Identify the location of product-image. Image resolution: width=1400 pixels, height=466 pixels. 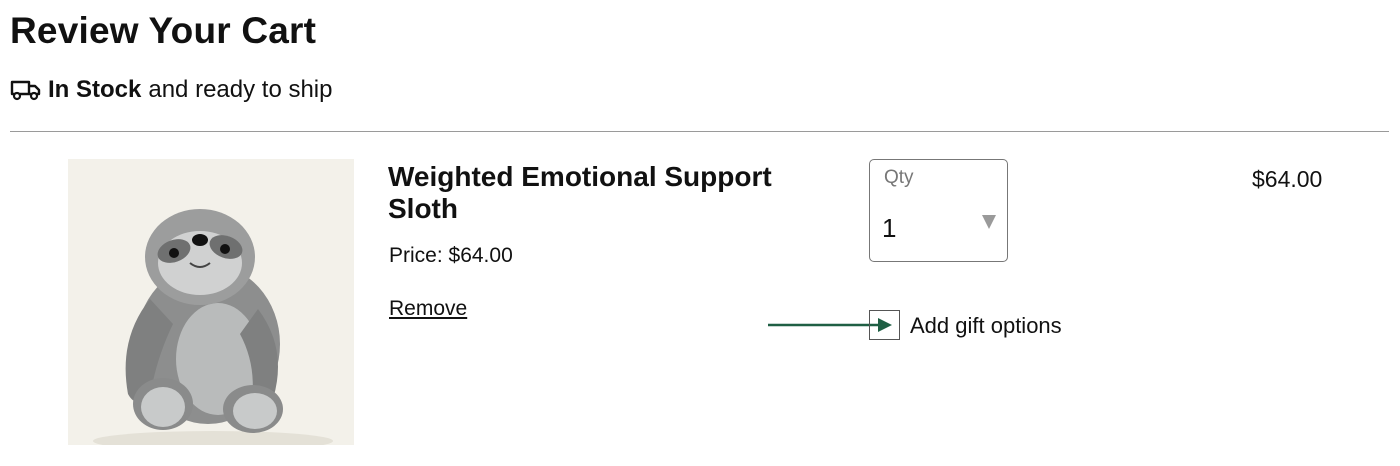
(211, 305).